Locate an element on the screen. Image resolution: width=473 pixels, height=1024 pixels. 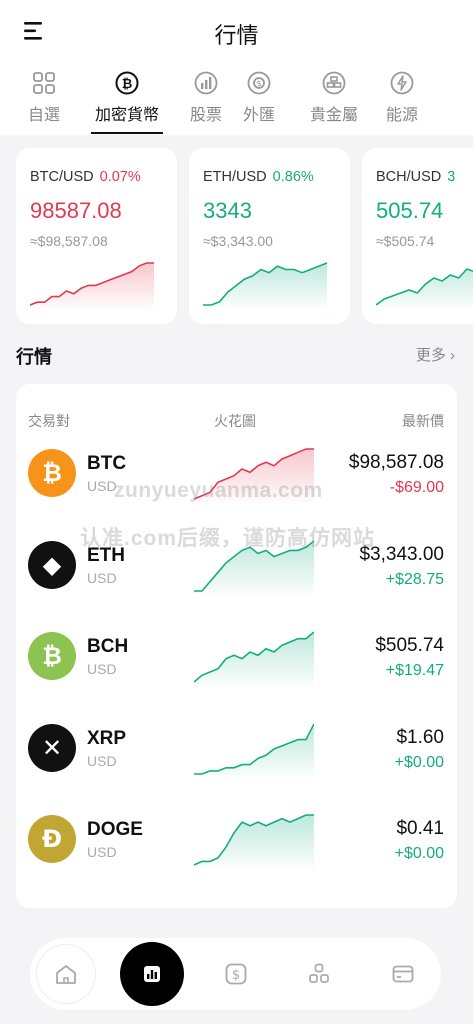
market-row: ₿ BCH USD $505.74 +$19.47 is located at coordinates (236, 656).